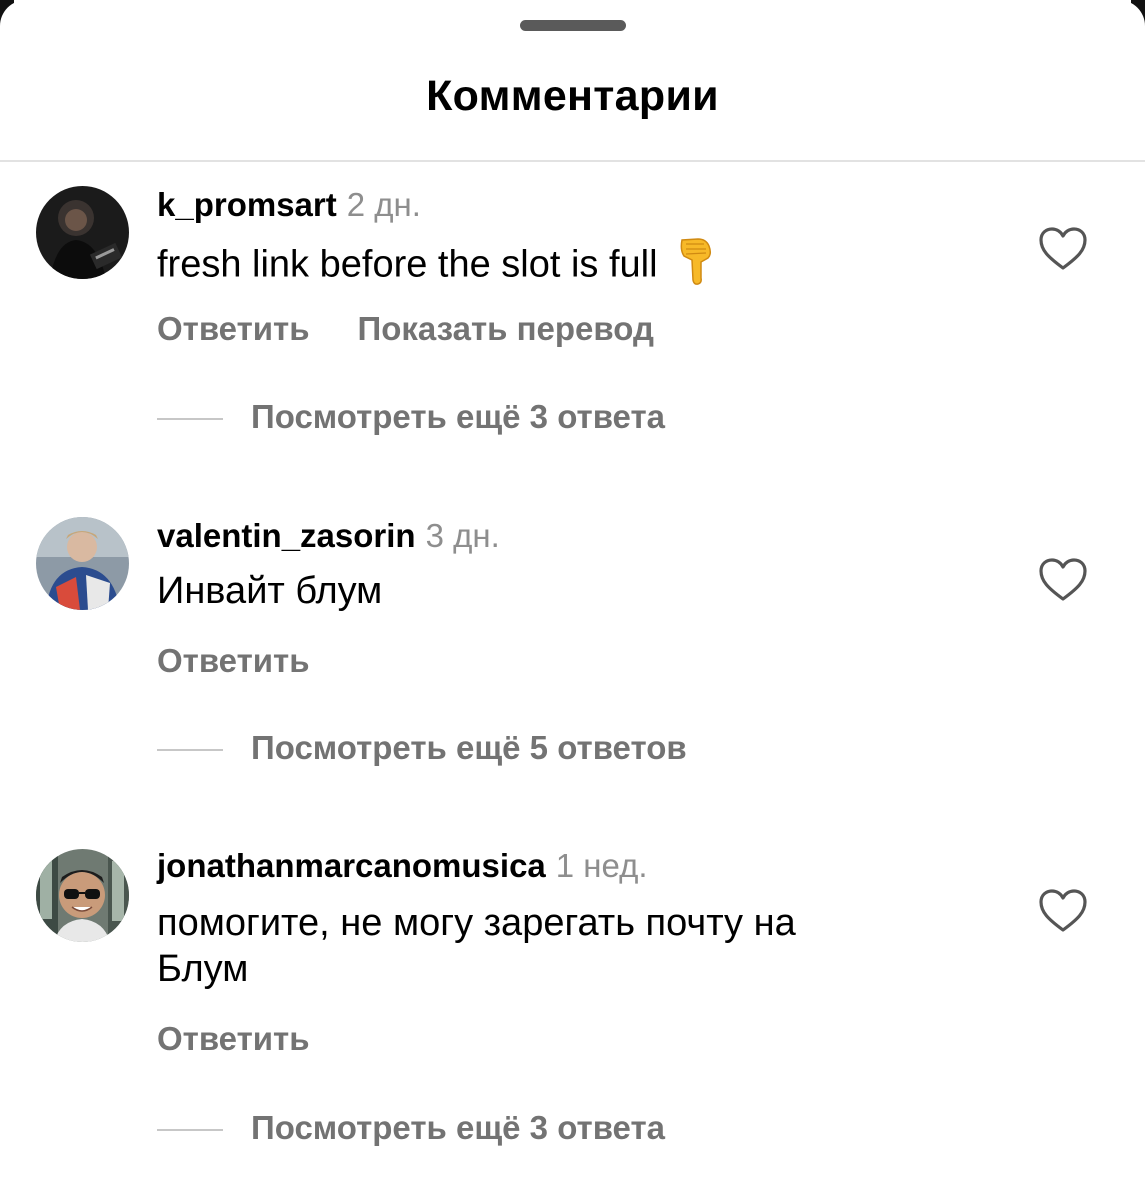 The image size is (1145, 1200). I want to click on timestamp: 1 нед., so click(601, 865).